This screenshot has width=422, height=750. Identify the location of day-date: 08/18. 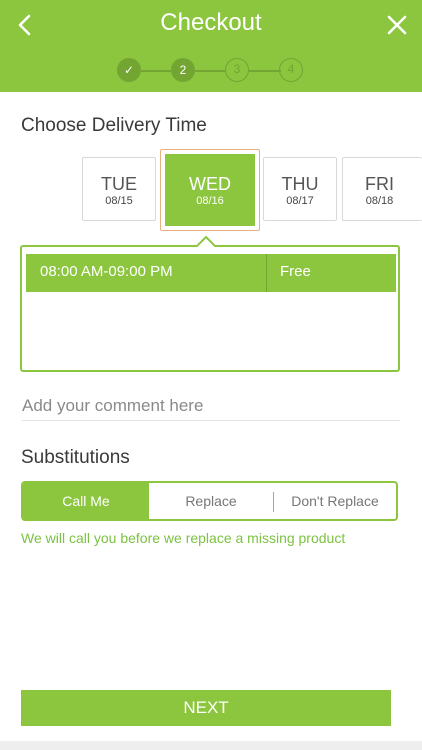
(379, 201).